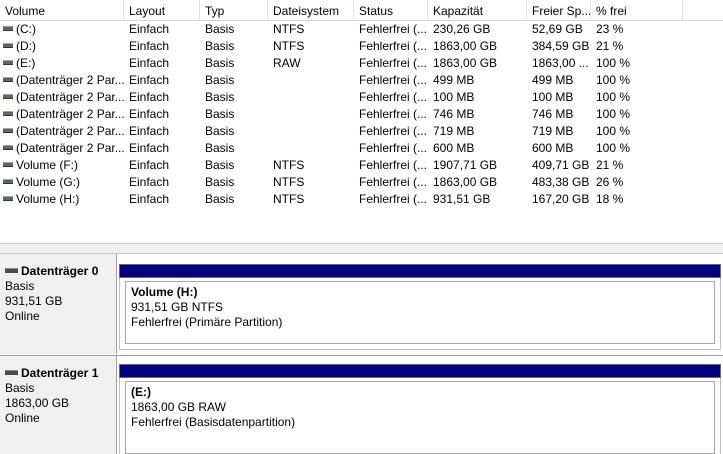  Describe the element at coordinates (553, 97) in the screenshot. I see `volume-free-space: 100 MB` at that location.